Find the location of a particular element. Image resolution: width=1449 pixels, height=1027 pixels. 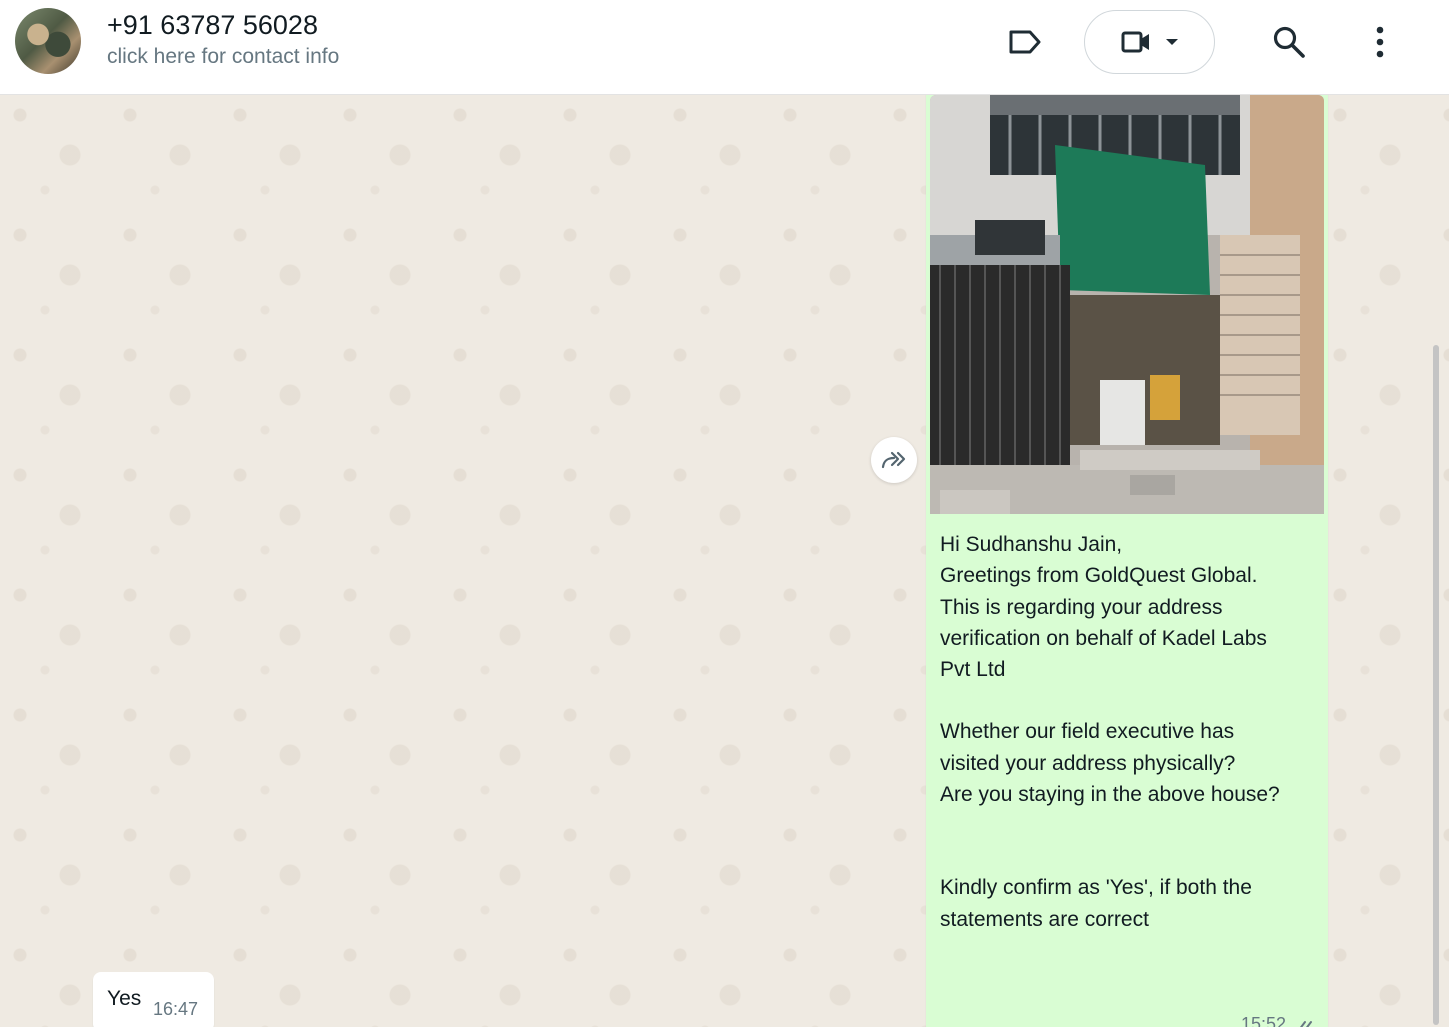

forward-button is located at coordinates (894, 460).